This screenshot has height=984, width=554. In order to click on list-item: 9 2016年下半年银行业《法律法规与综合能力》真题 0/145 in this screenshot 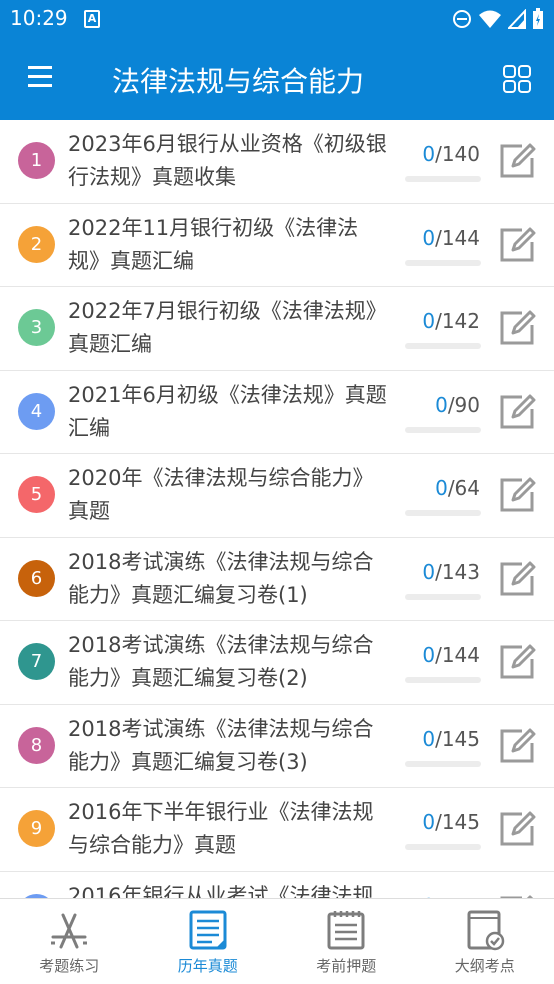, I will do `click(277, 830)`.